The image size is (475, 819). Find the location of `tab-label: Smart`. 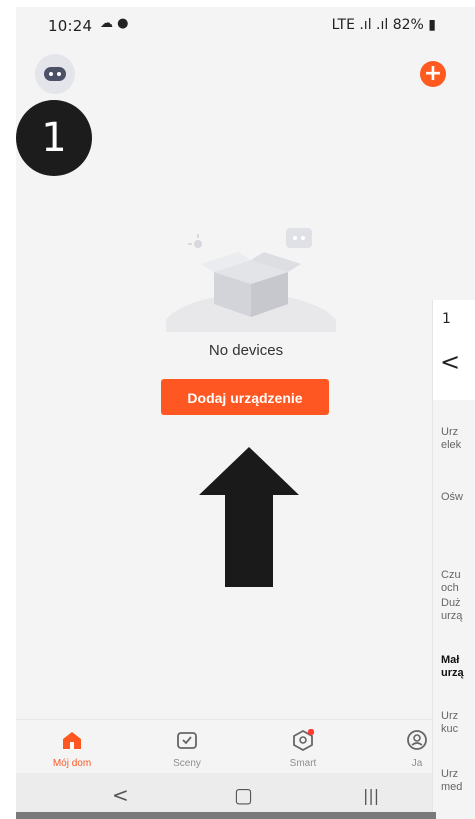

tab-label: Smart is located at coordinates (303, 763).